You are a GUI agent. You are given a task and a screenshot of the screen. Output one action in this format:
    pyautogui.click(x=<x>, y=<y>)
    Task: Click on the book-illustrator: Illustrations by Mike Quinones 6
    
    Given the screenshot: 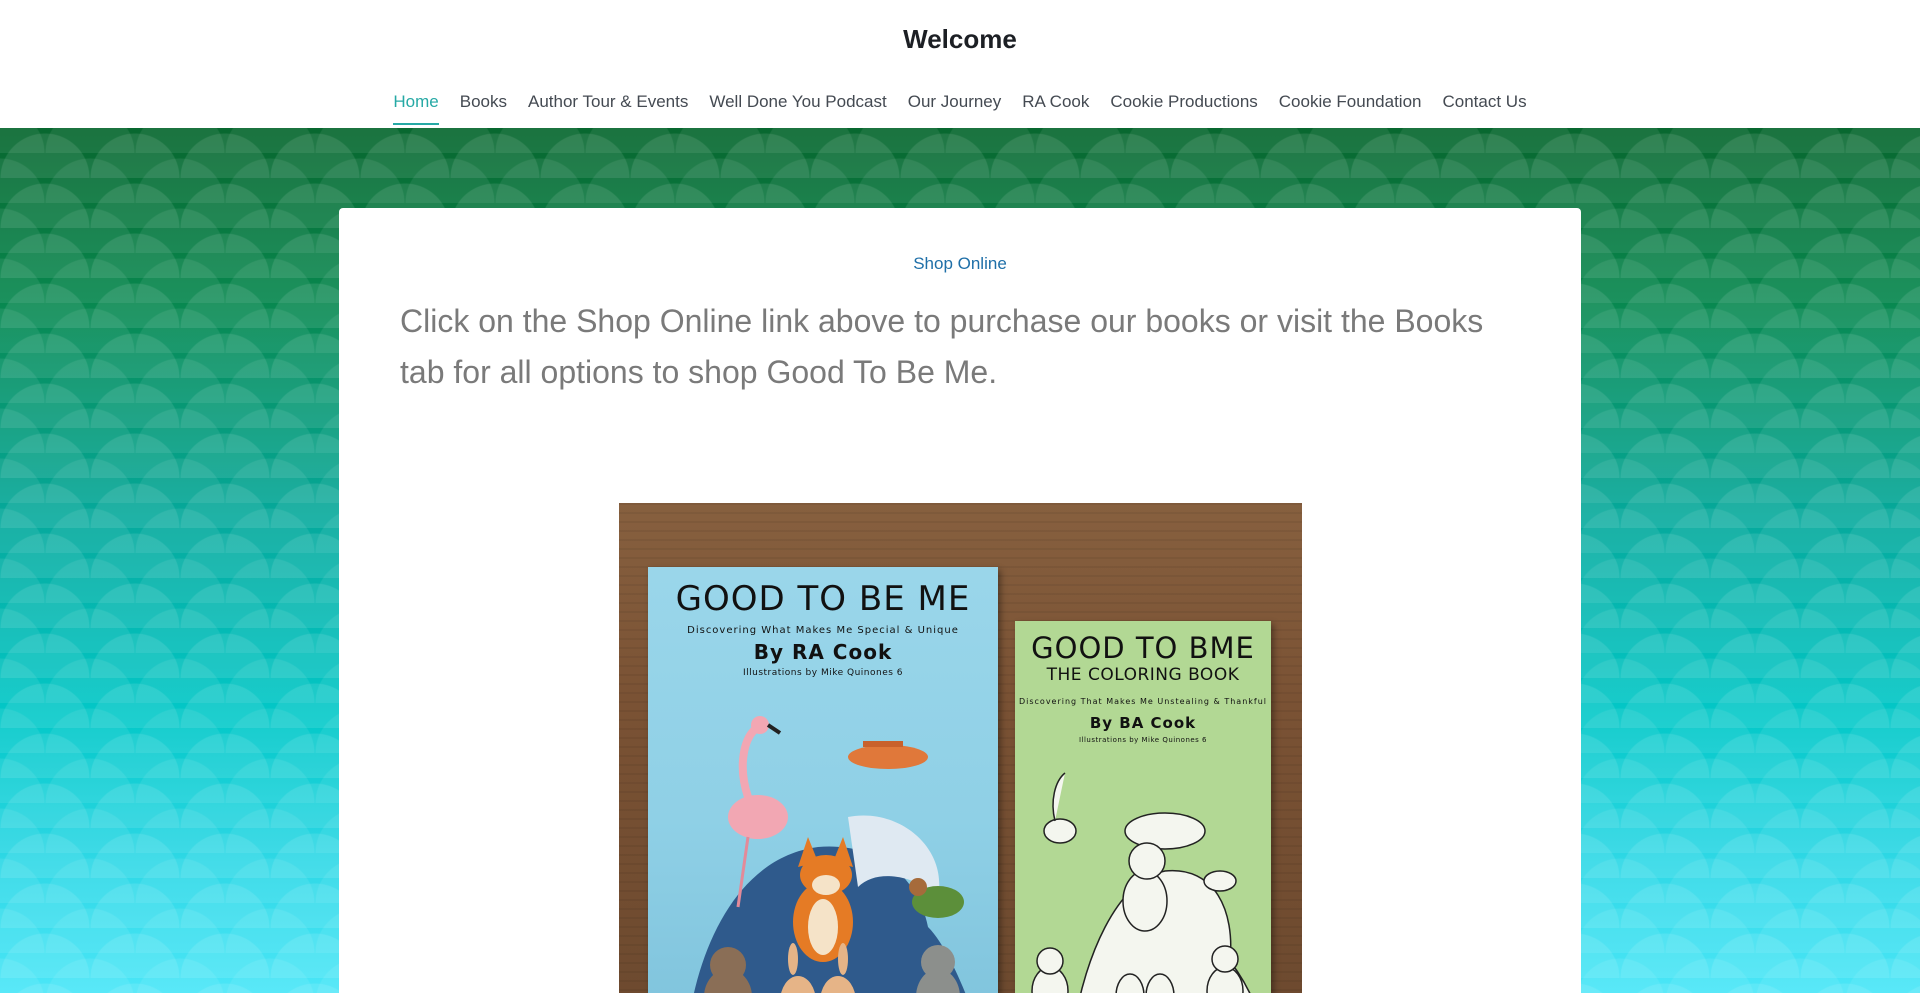 What is the action you would take?
    pyautogui.click(x=823, y=673)
    